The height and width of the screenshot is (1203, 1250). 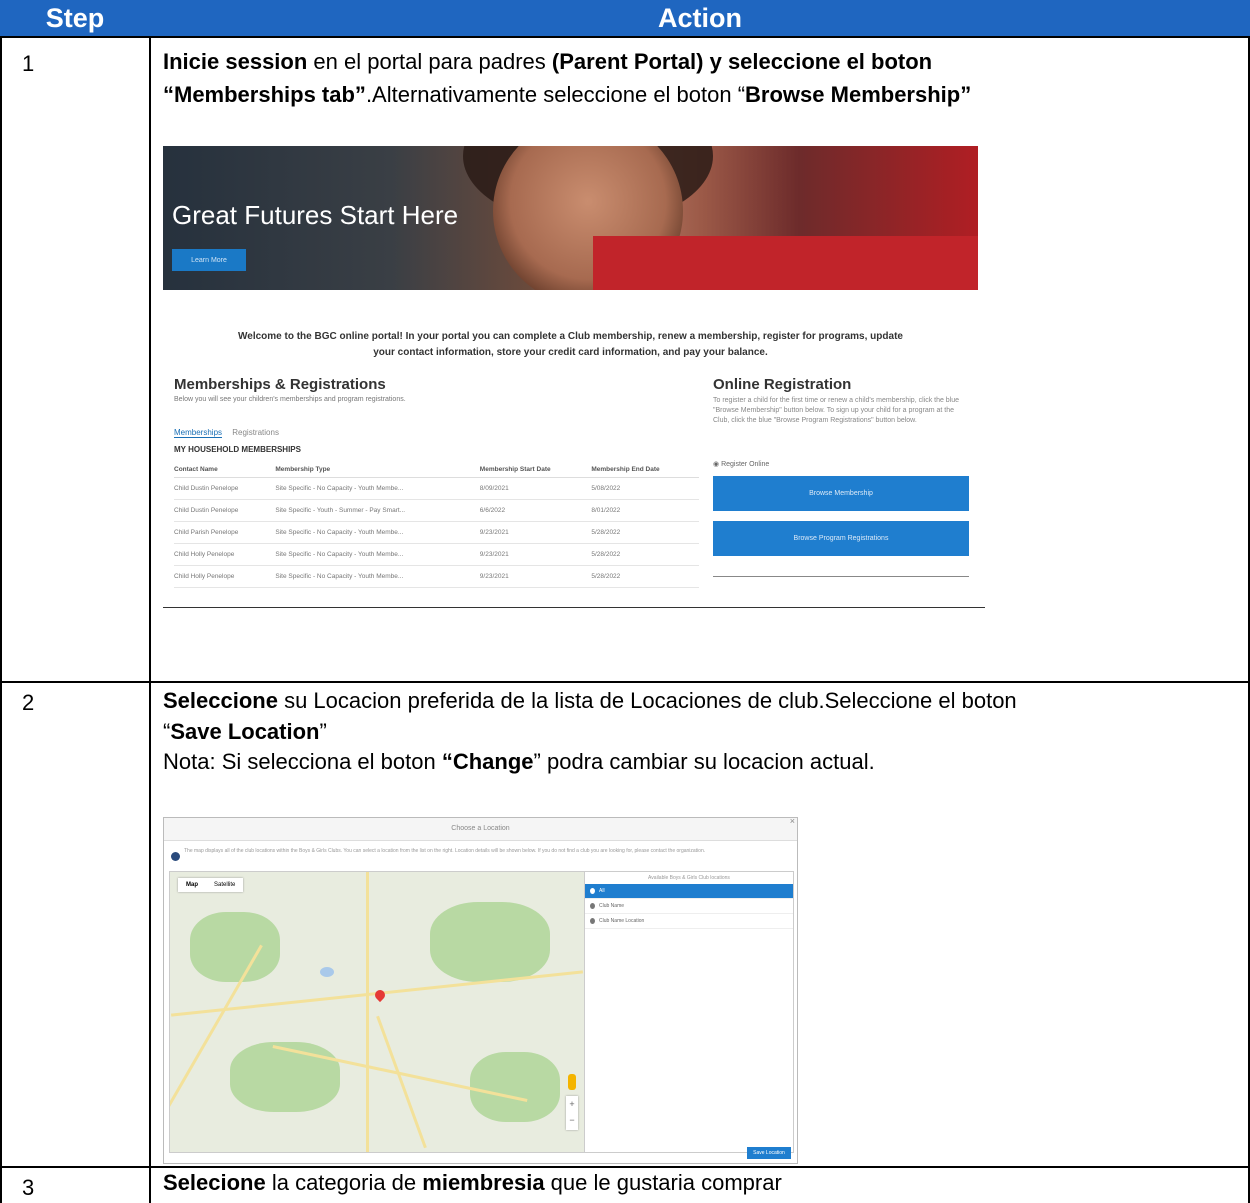 What do you see at coordinates (602, 891) in the screenshot?
I see `location-name: All` at bounding box center [602, 891].